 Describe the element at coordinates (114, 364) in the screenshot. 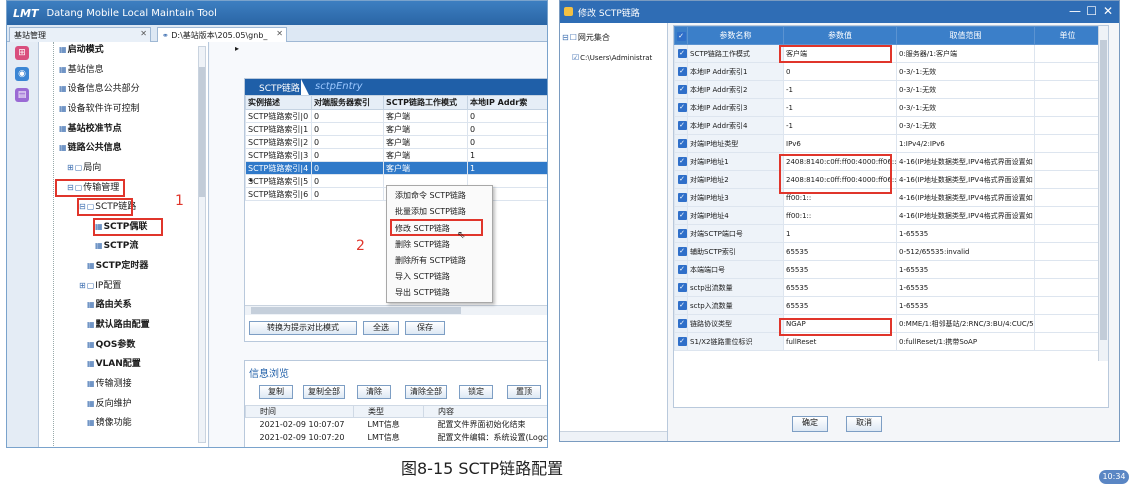

I see `tree-item: ▦VLAN配置` at that location.